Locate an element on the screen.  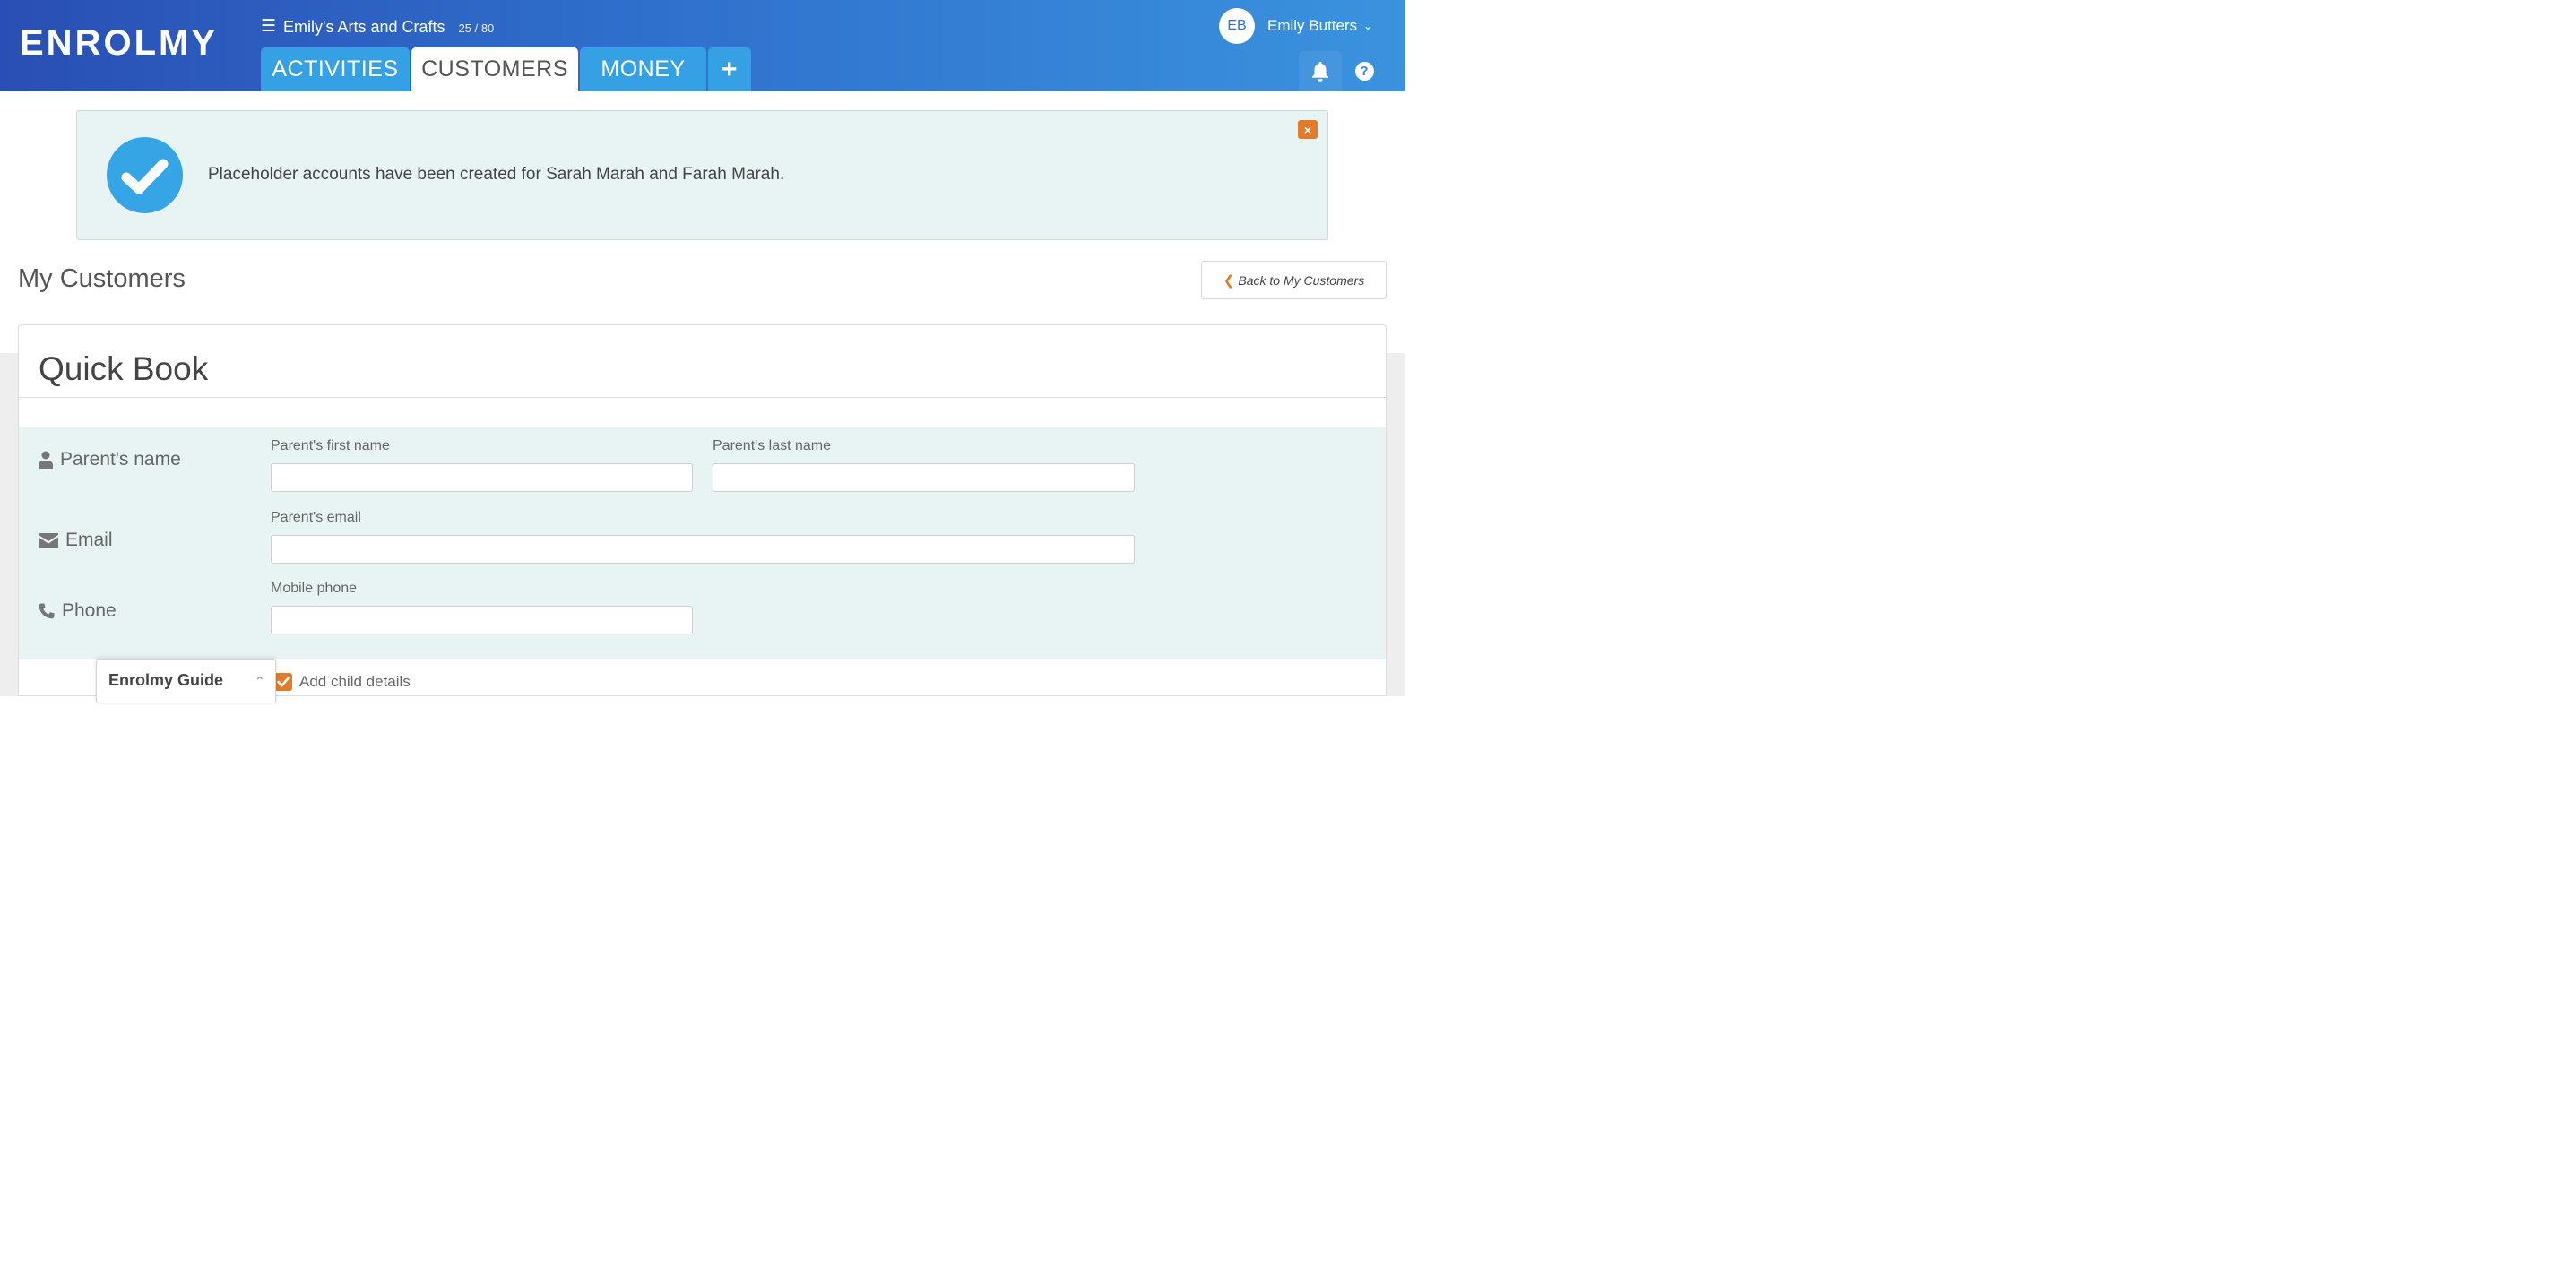
plus-icon: + is located at coordinates (730, 69).